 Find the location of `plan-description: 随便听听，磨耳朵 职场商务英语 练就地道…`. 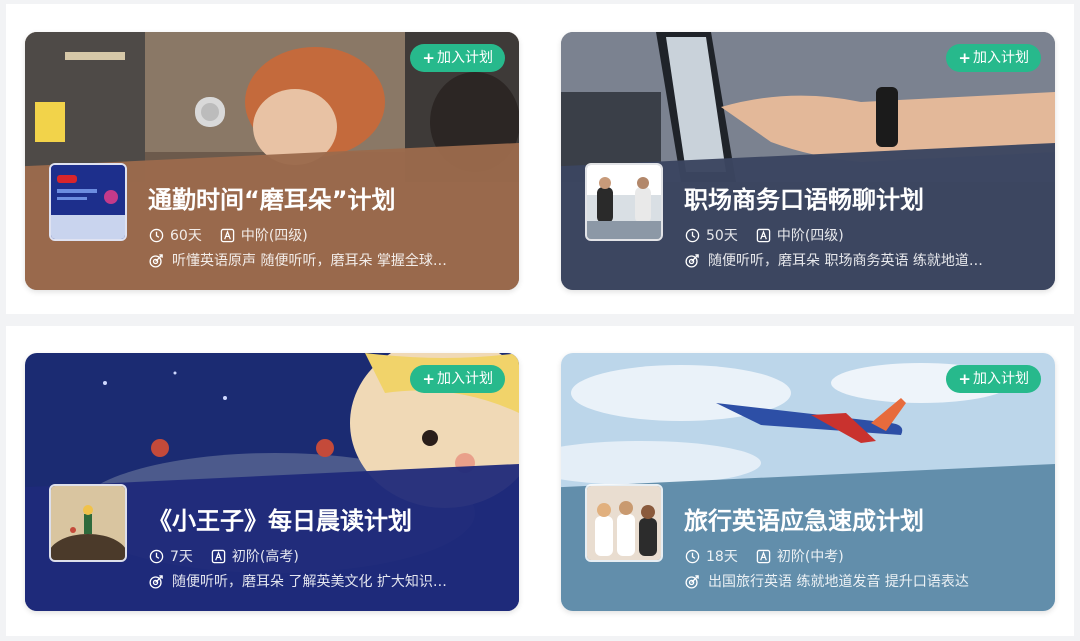

plan-description: 随便听听，磨耳朵 职场商务英语 练就地道… is located at coordinates (855, 260).